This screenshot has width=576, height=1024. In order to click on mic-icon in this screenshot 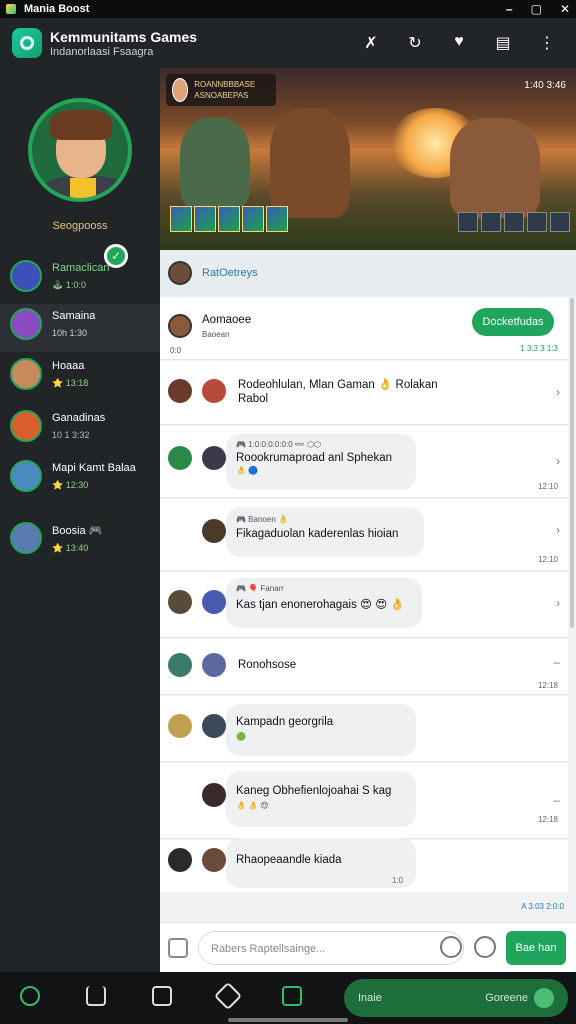, I will do `click(451, 947)`.